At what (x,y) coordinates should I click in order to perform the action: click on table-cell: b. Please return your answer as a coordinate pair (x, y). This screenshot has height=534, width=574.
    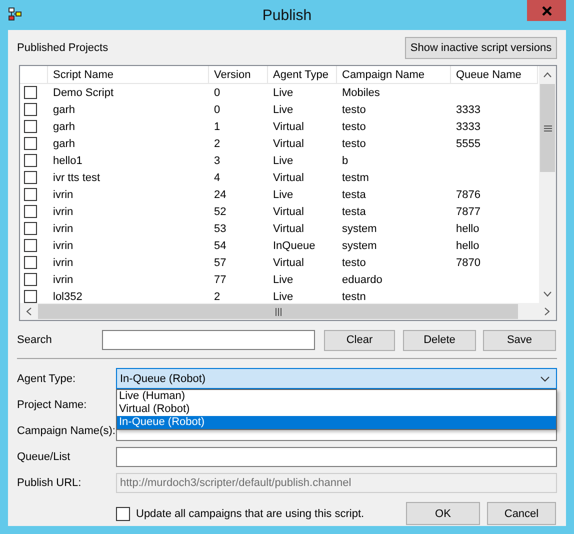
    Looking at the image, I should click on (345, 160).